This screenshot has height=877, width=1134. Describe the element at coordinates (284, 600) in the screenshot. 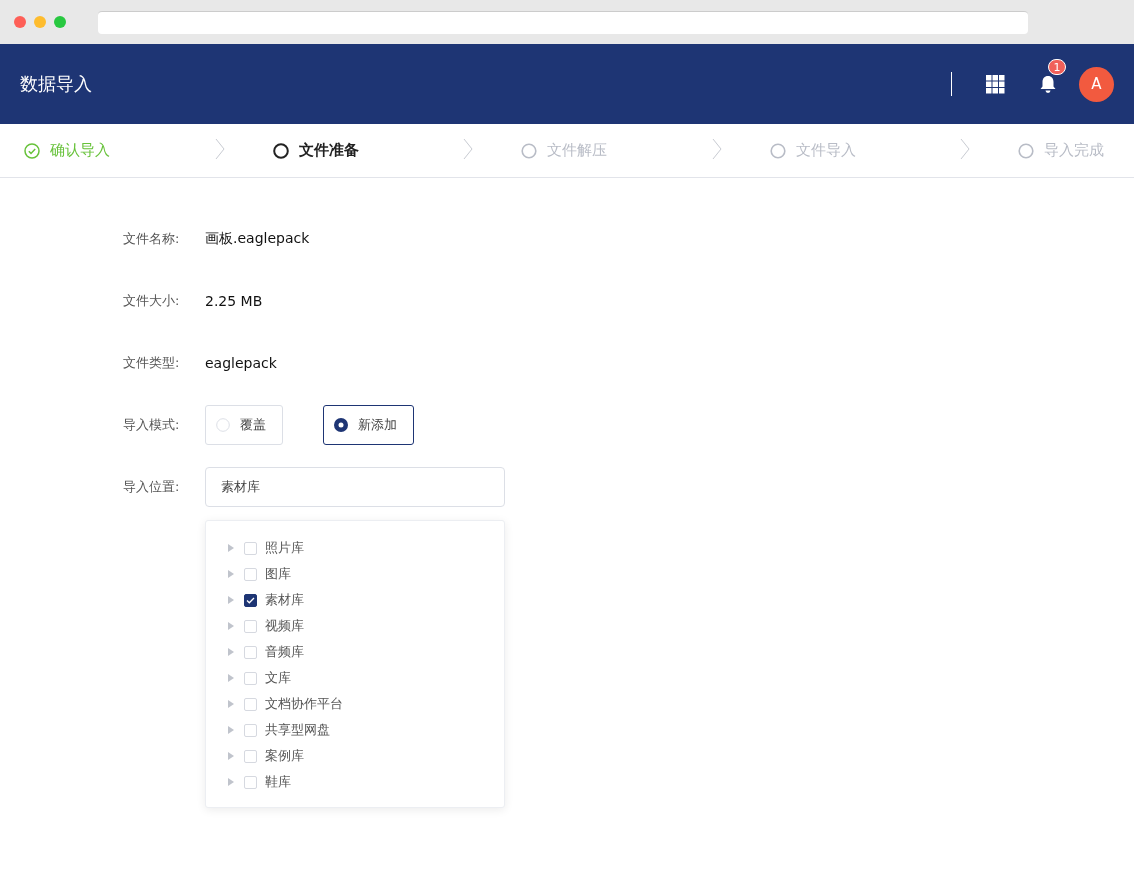

I see `tree-item: 素材库` at that location.